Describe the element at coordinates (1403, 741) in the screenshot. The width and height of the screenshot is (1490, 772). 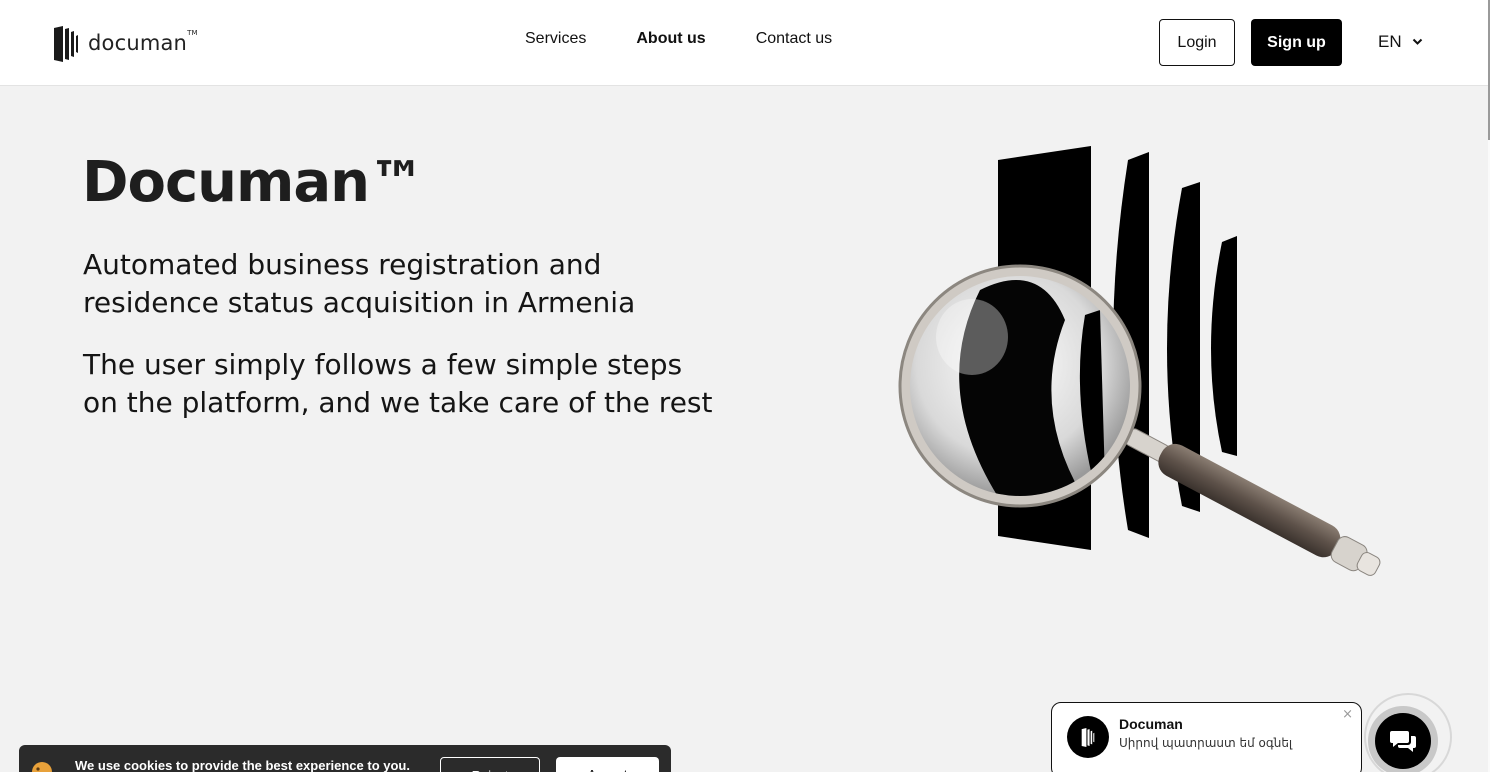
I see `chat-bubbles-icon` at that location.